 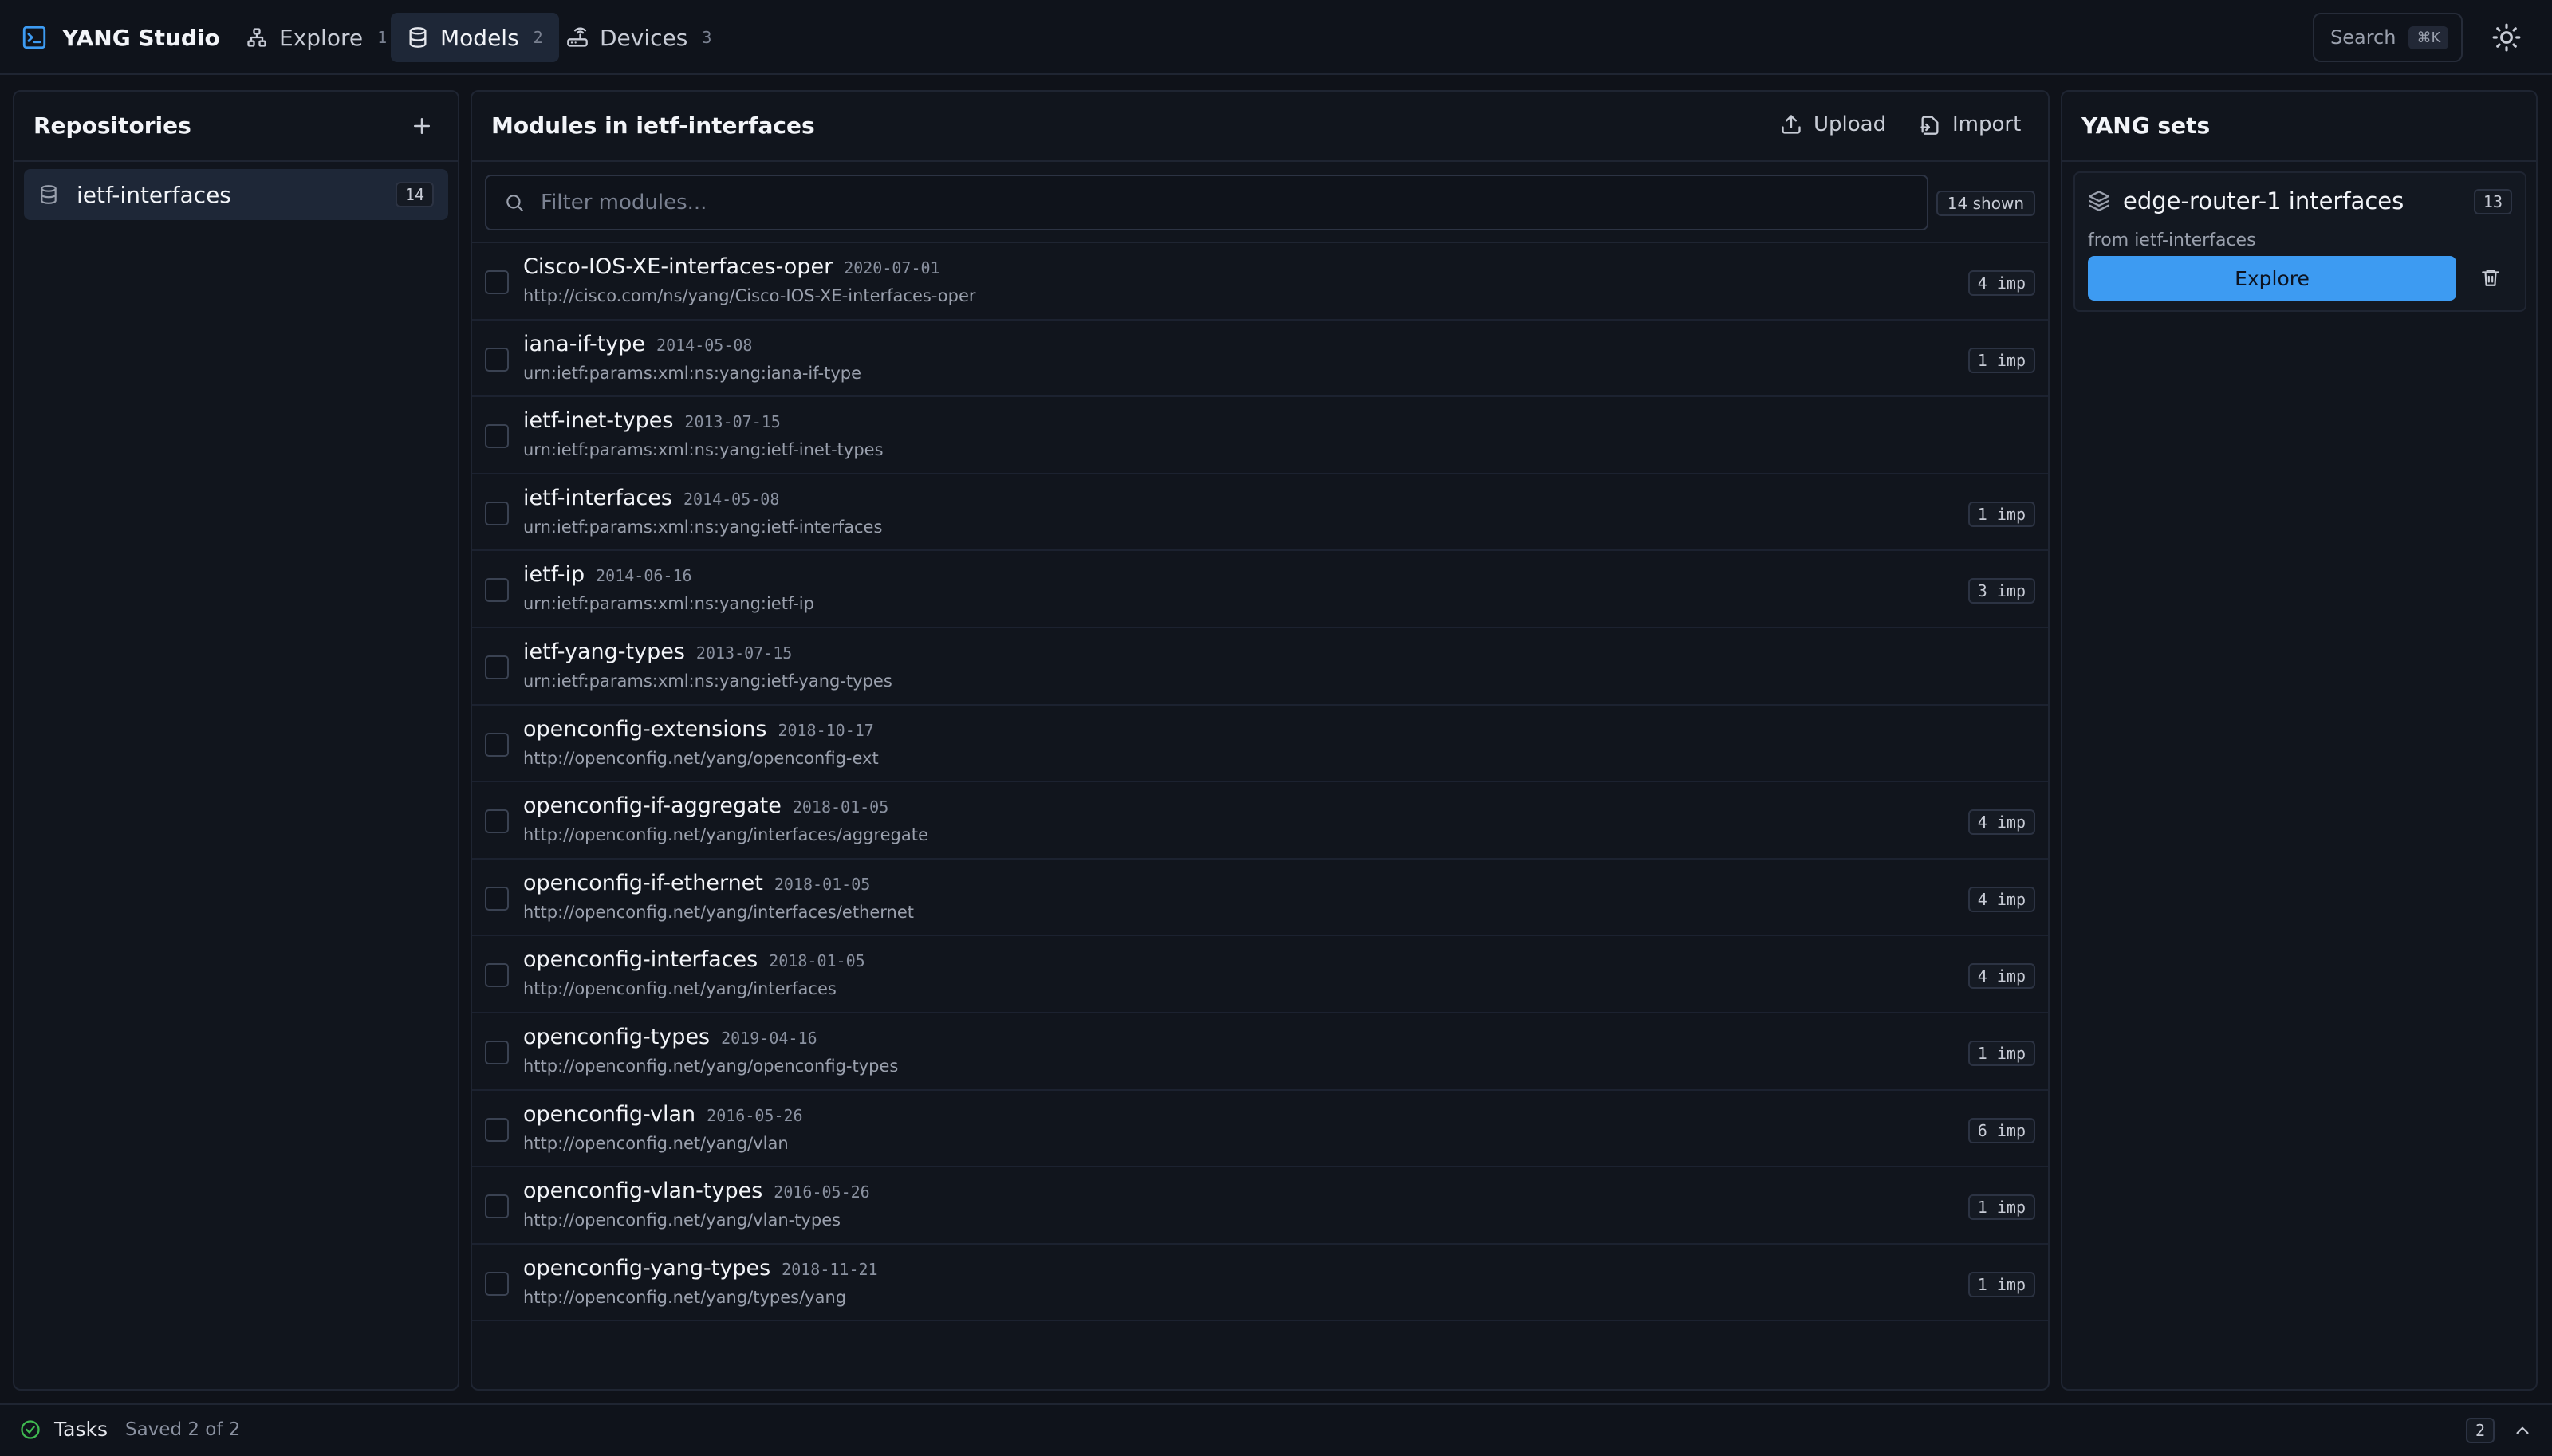 What do you see at coordinates (2480, 1430) in the screenshot?
I see `task-count-badge: 2` at bounding box center [2480, 1430].